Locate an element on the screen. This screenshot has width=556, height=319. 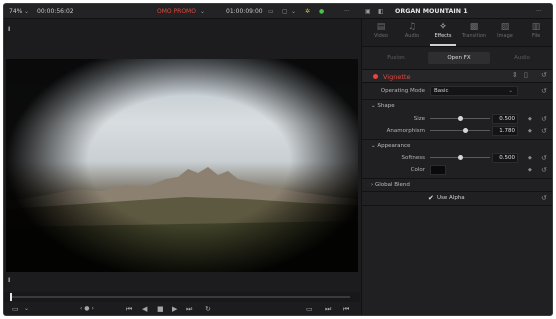
tab-label: Effects is located at coordinates (443, 36).